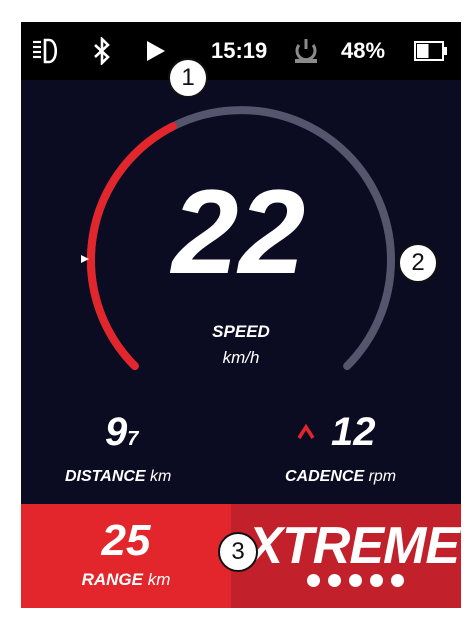 The image size is (471, 627). Describe the element at coordinates (161, 476) in the screenshot. I see `distance-unit: km` at that location.